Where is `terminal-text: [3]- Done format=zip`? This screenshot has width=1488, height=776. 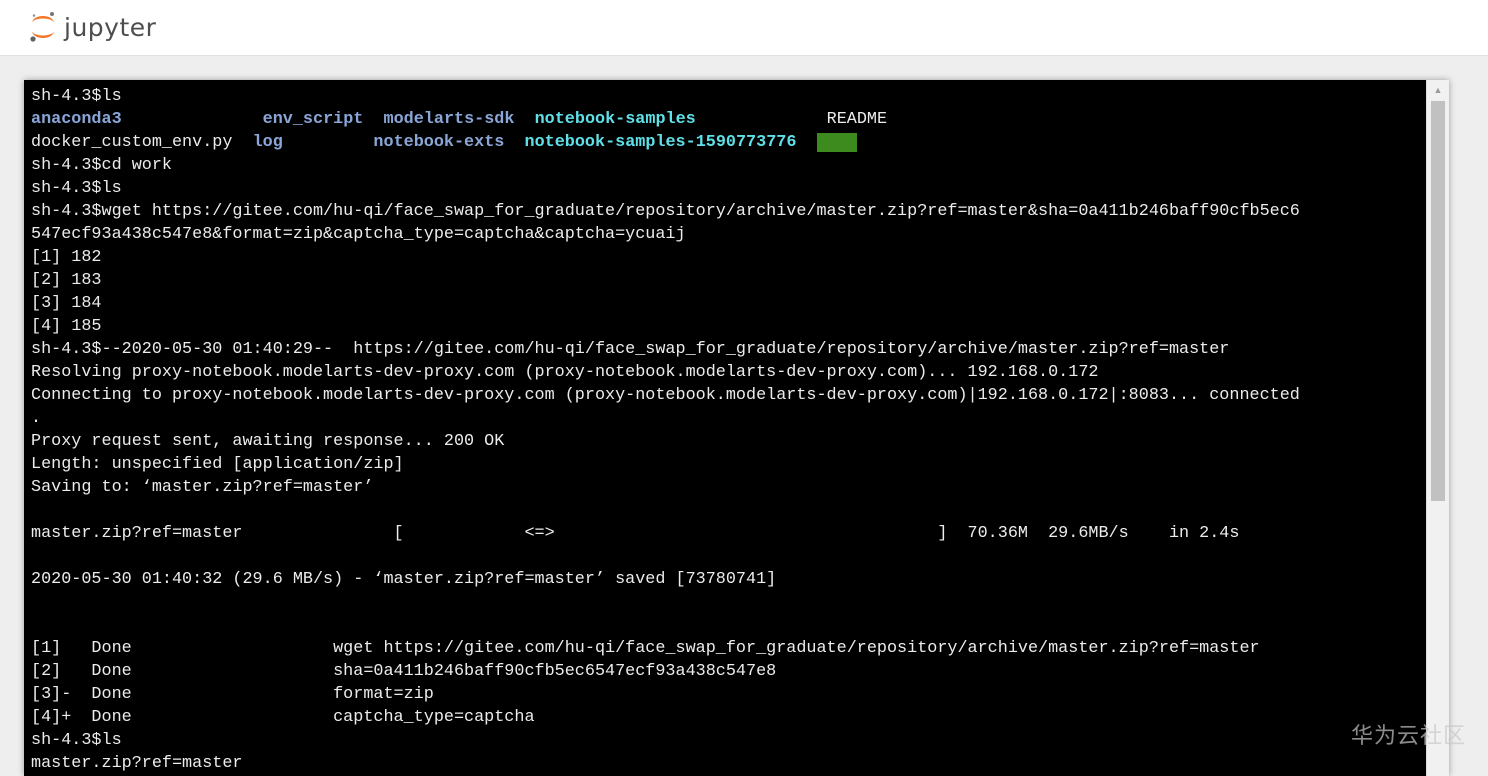
terminal-text: [3]- Done format=zip is located at coordinates (232, 694).